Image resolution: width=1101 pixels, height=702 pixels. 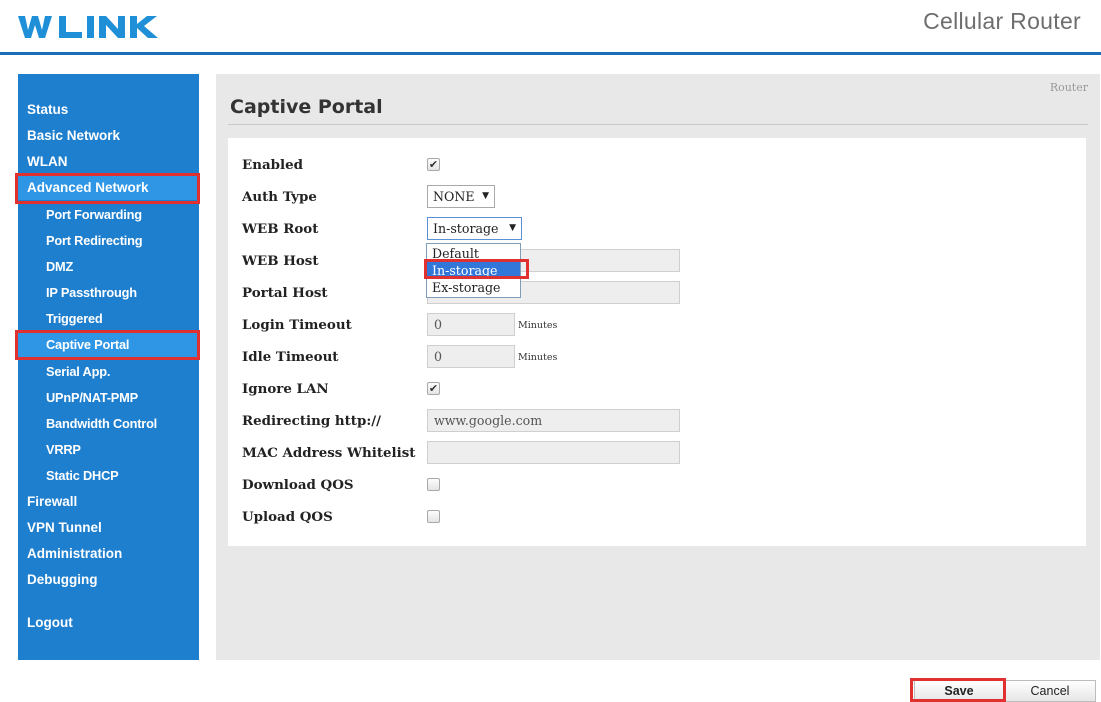 What do you see at coordinates (108, 110) in the screenshot?
I see `sidebar-item-status: Status` at bounding box center [108, 110].